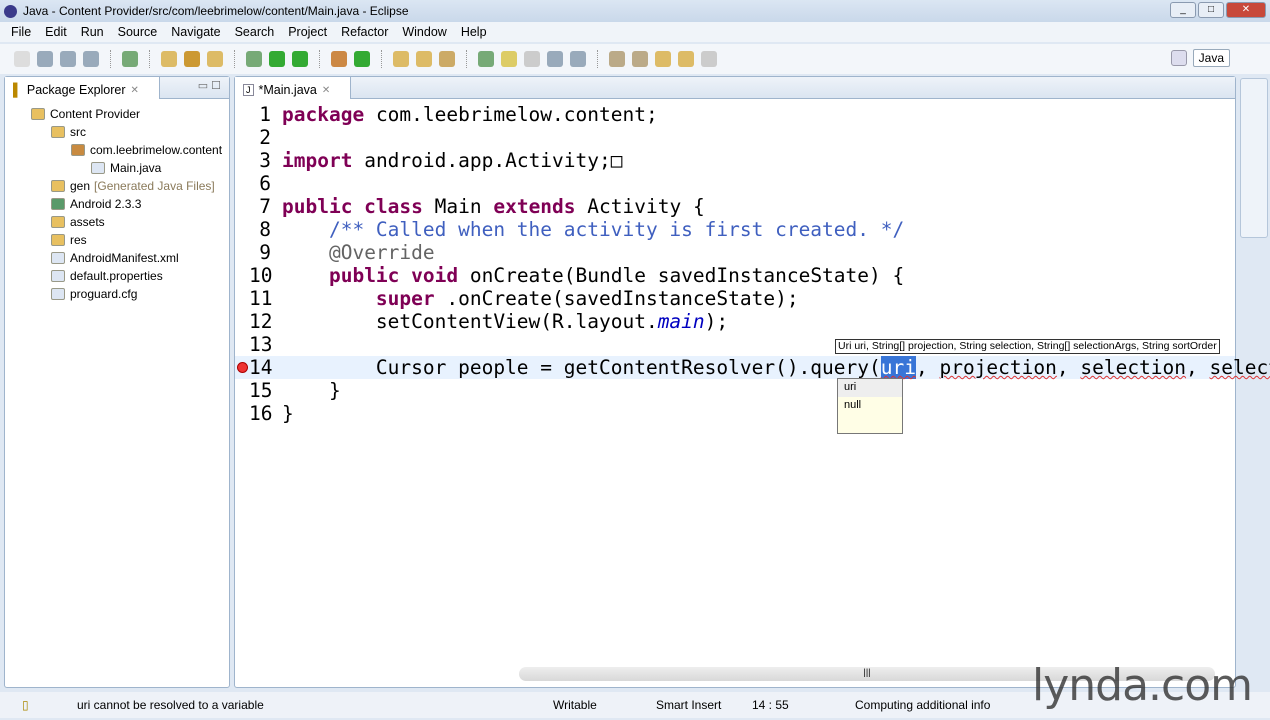 This screenshot has height=720, width=1270. Describe the element at coordinates (209, 85) in the screenshot. I see `minimize-maximize-icons: ▭ ☐` at that location.